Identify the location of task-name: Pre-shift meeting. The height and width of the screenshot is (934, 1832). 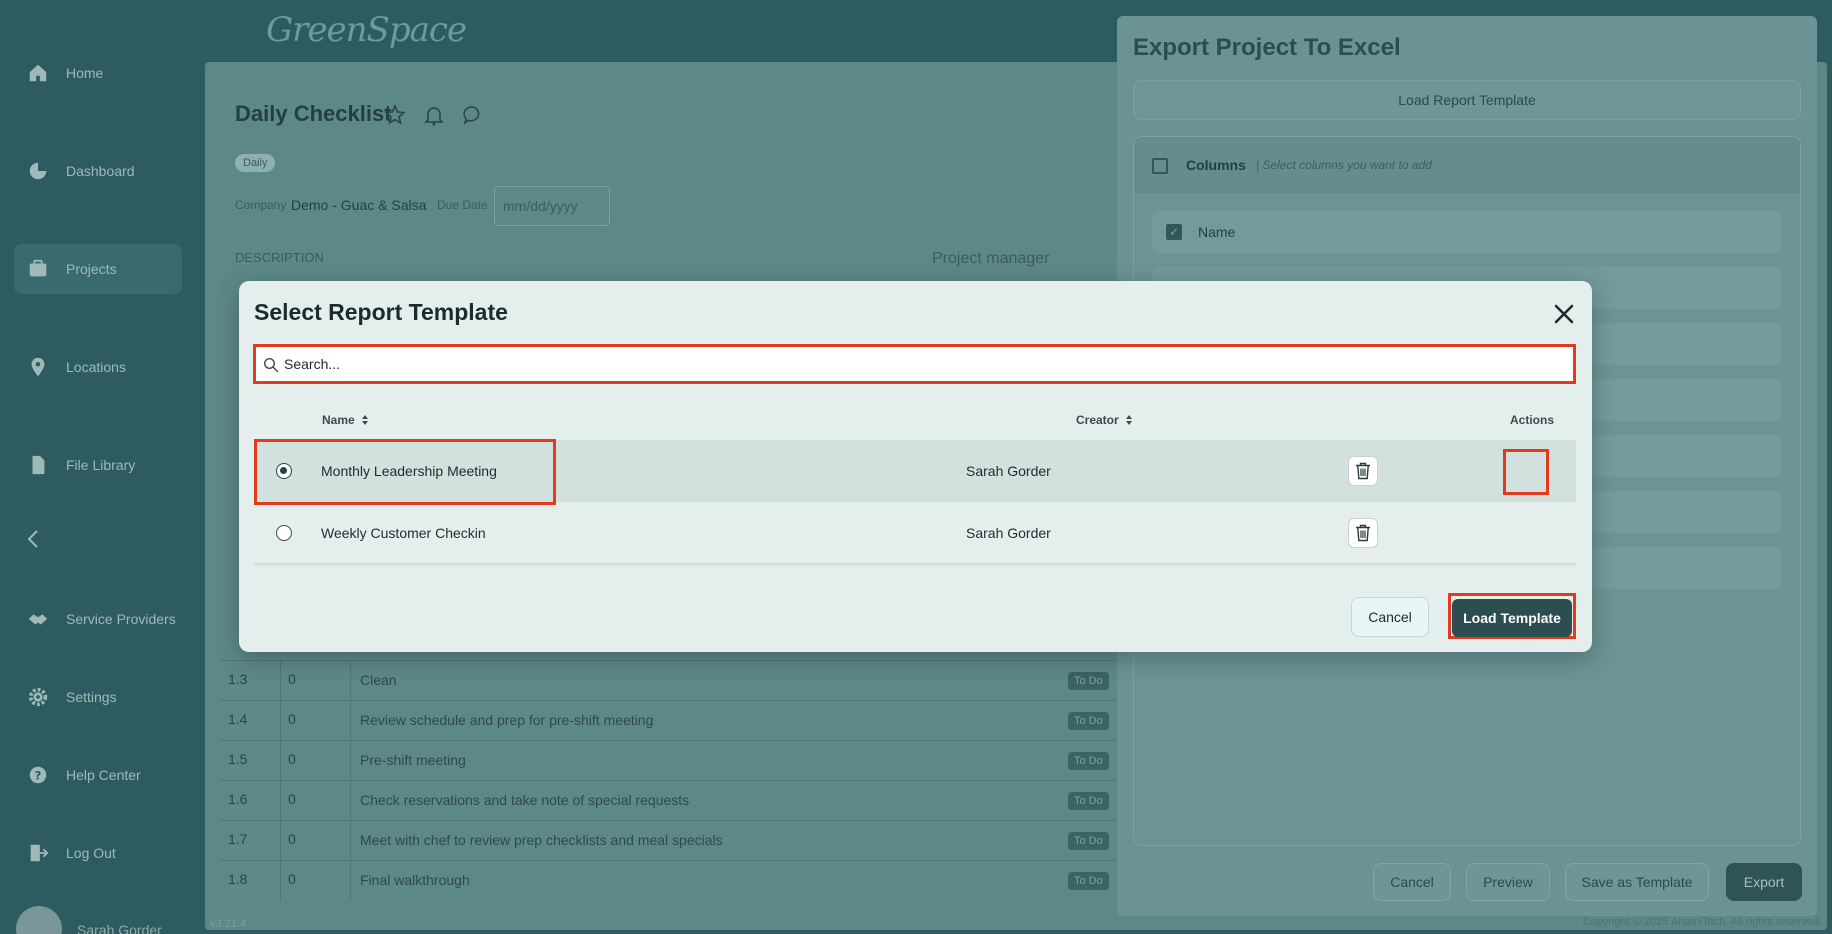
(413, 760).